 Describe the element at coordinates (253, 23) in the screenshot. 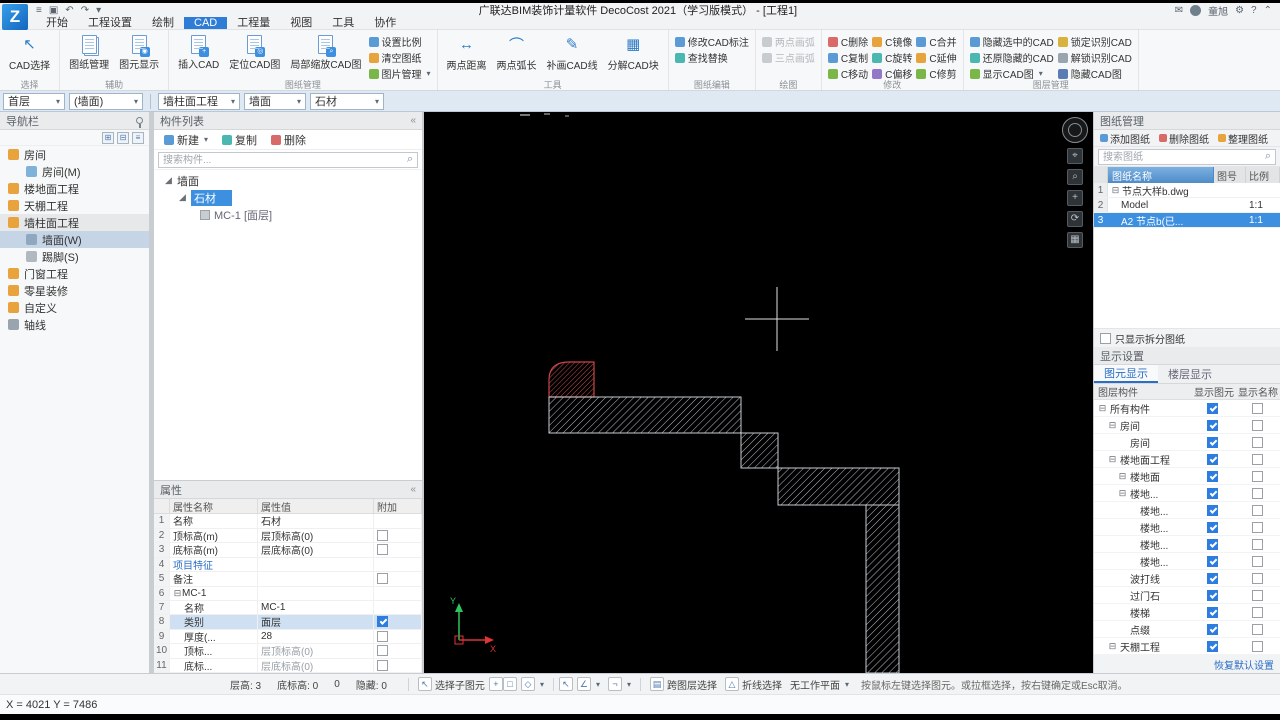

I see `tab-quantity: 工程量` at that location.